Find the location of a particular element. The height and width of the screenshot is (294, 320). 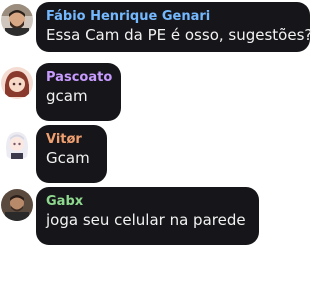

author-name: Vitør is located at coordinates (71, 140).